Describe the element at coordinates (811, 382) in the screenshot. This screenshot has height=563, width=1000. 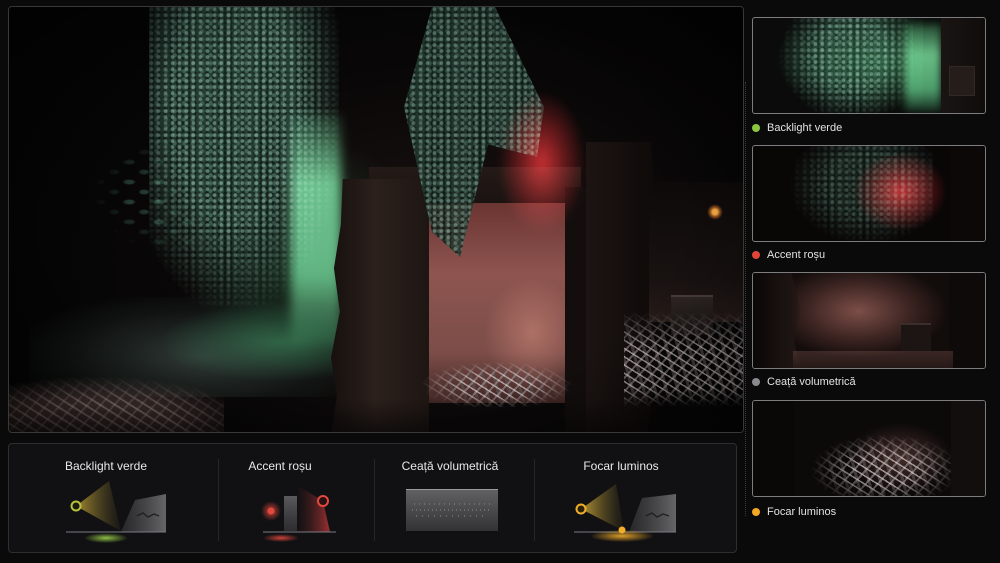
I see `legend-label: Ceață volumetrică` at that location.